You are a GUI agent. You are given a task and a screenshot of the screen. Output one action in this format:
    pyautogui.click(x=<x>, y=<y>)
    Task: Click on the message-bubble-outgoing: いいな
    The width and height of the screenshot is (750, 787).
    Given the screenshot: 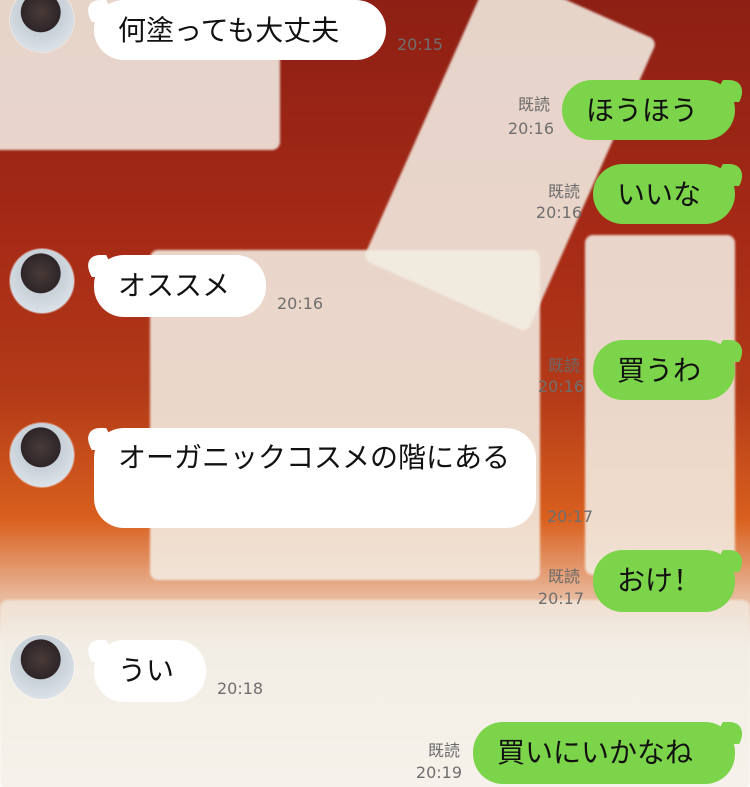 What is the action you would take?
    pyautogui.click(x=664, y=194)
    